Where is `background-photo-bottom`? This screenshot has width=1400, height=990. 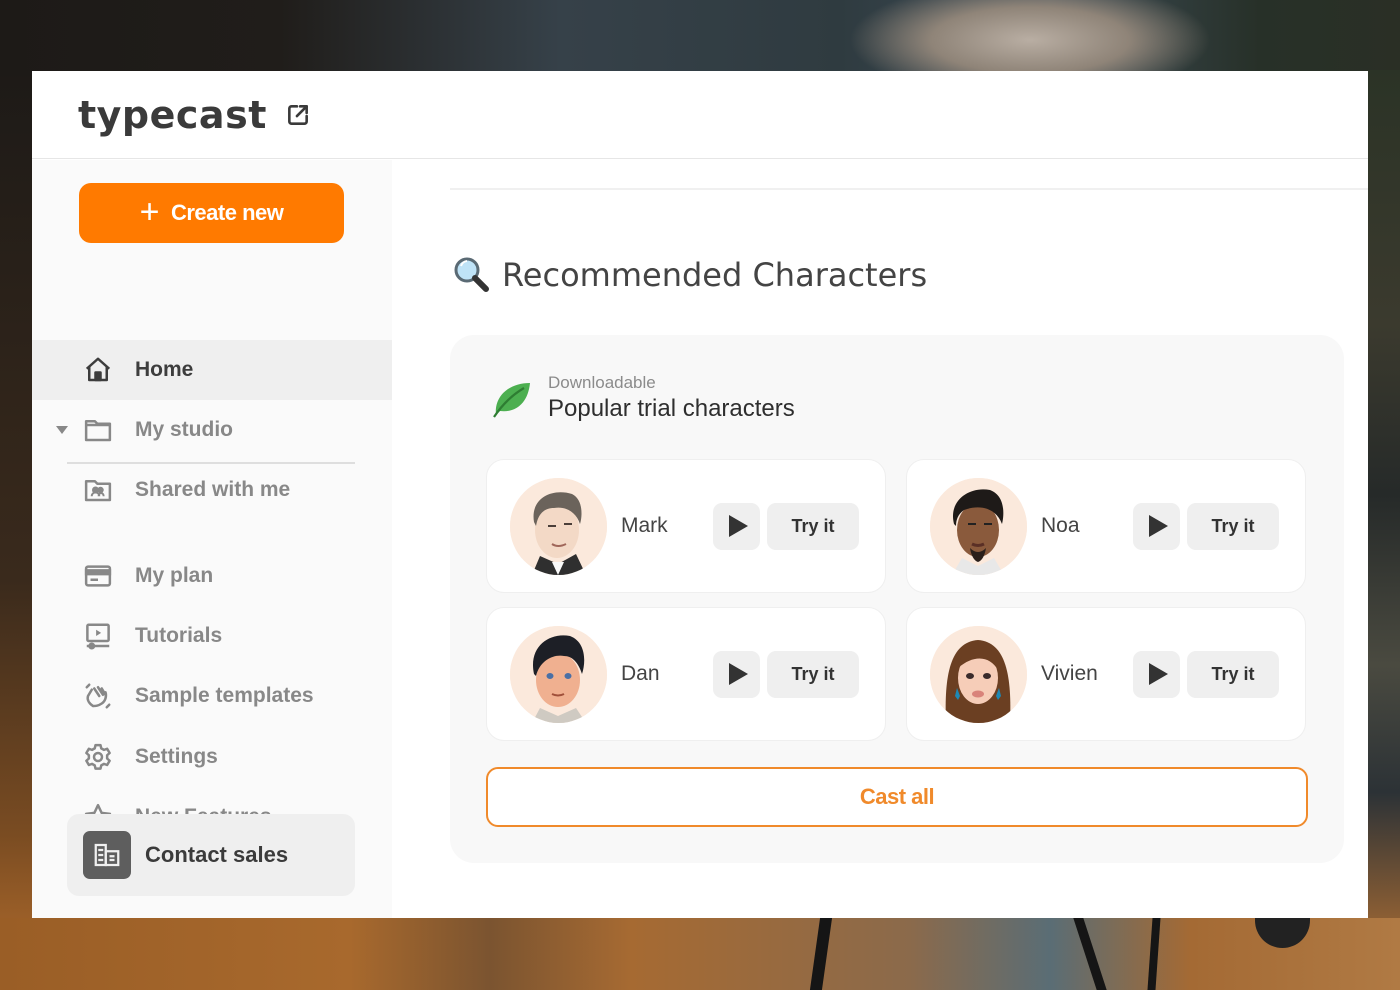 background-photo-bottom is located at coordinates (700, 954).